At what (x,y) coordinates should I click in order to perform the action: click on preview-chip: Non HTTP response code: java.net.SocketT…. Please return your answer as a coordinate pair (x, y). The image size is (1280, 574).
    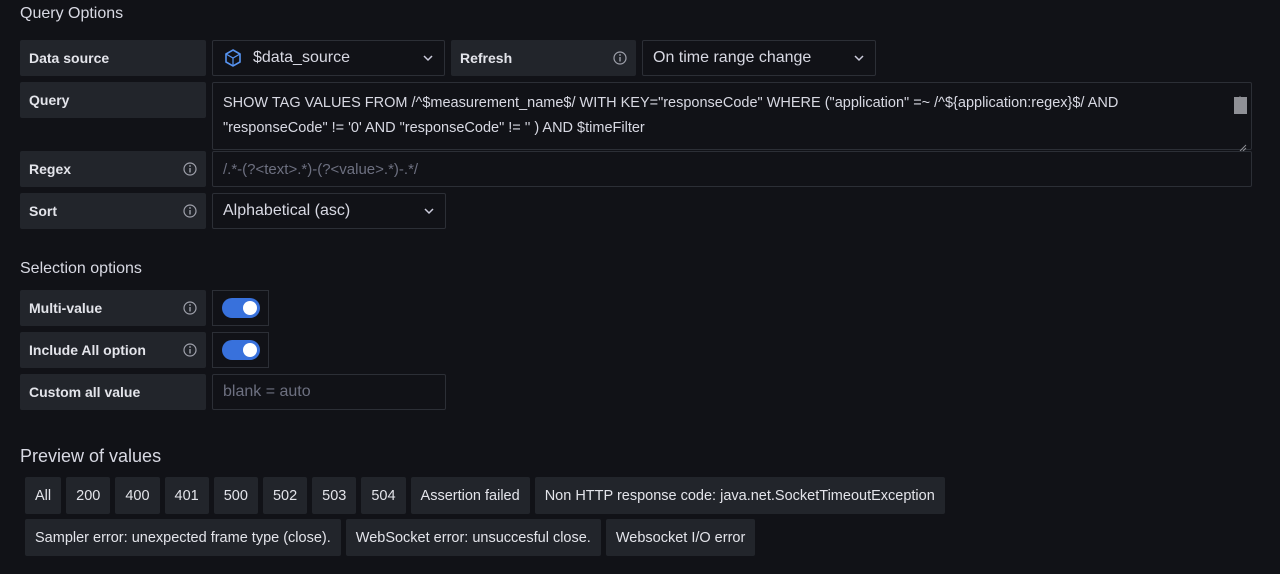
    Looking at the image, I should click on (739, 495).